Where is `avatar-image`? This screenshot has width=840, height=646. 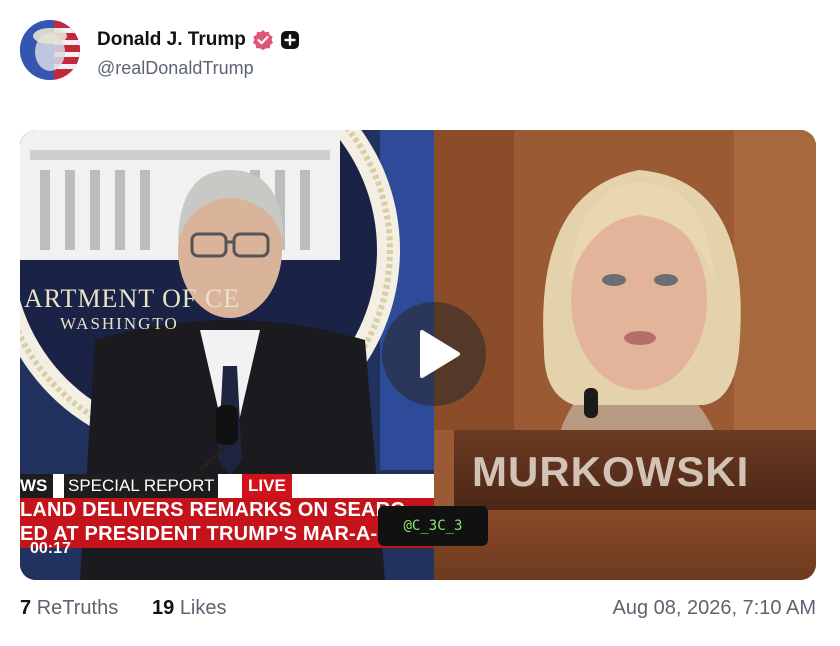 avatar-image is located at coordinates (50, 50).